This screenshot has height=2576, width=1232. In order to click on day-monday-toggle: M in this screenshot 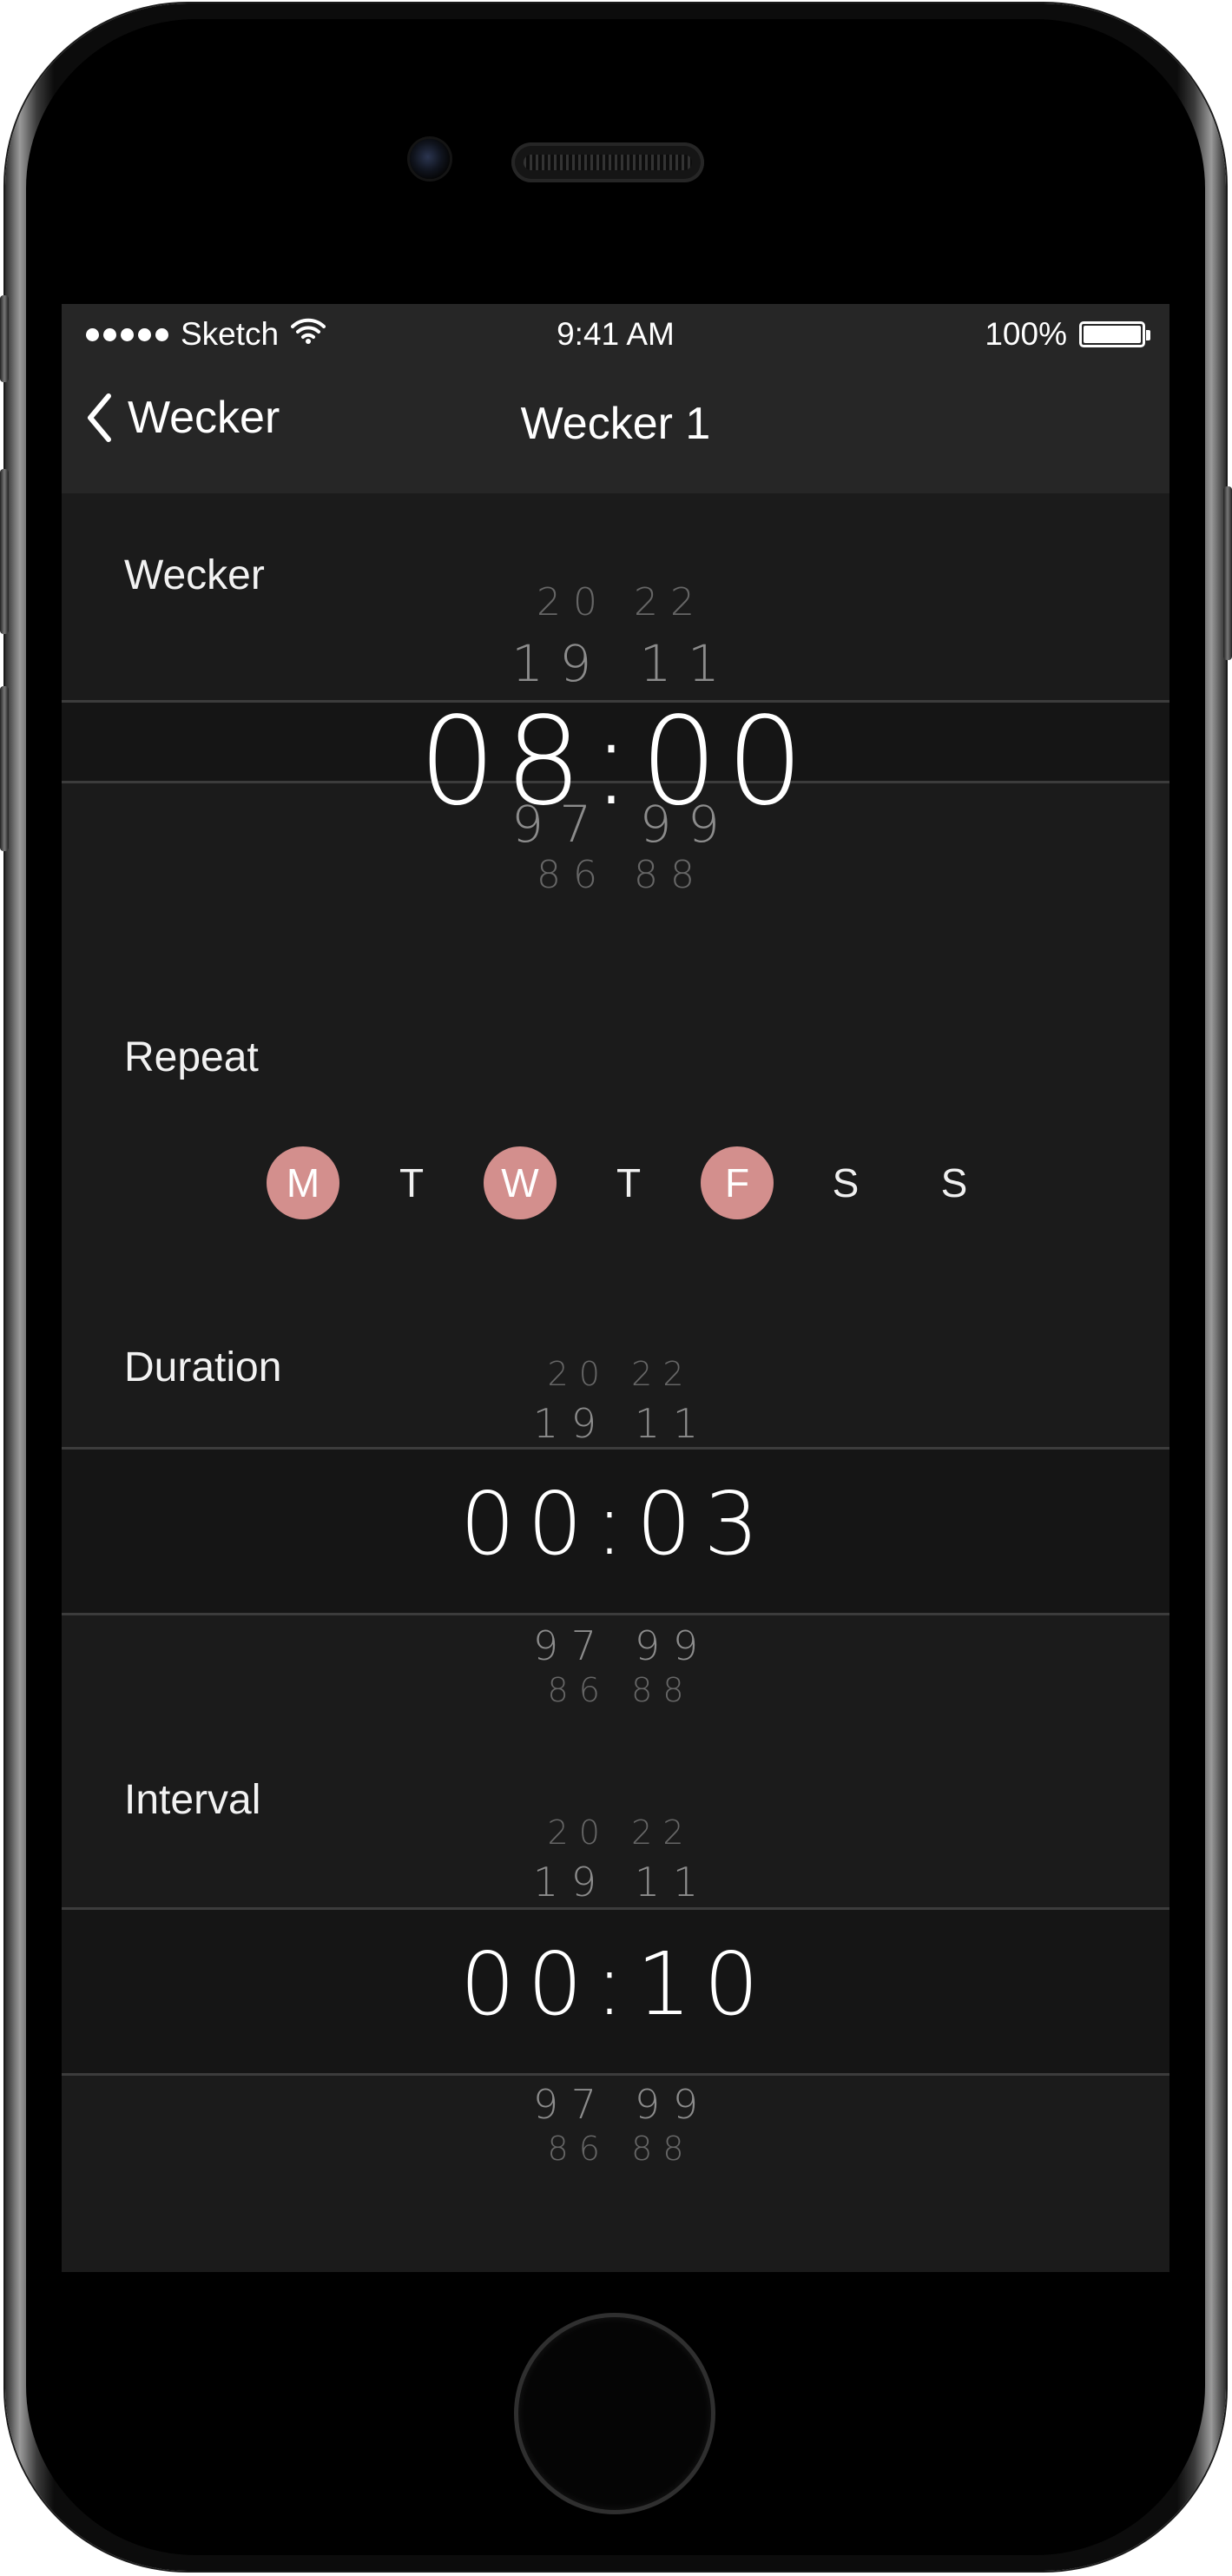, I will do `click(303, 1182)`.